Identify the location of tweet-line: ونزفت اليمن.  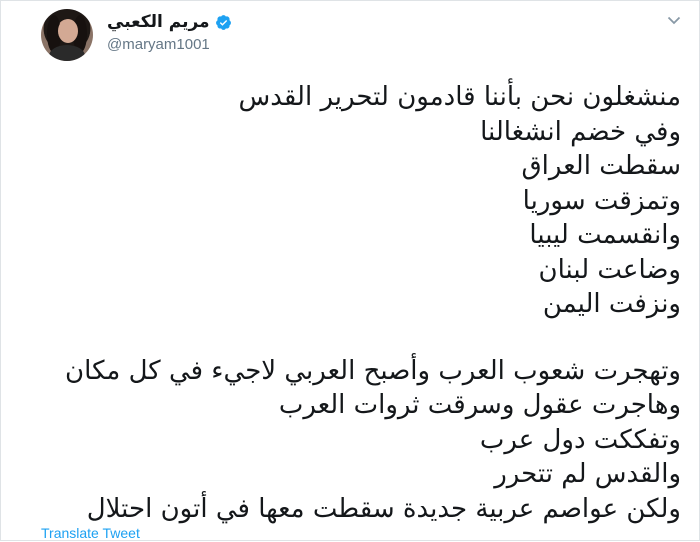
(611, 304).